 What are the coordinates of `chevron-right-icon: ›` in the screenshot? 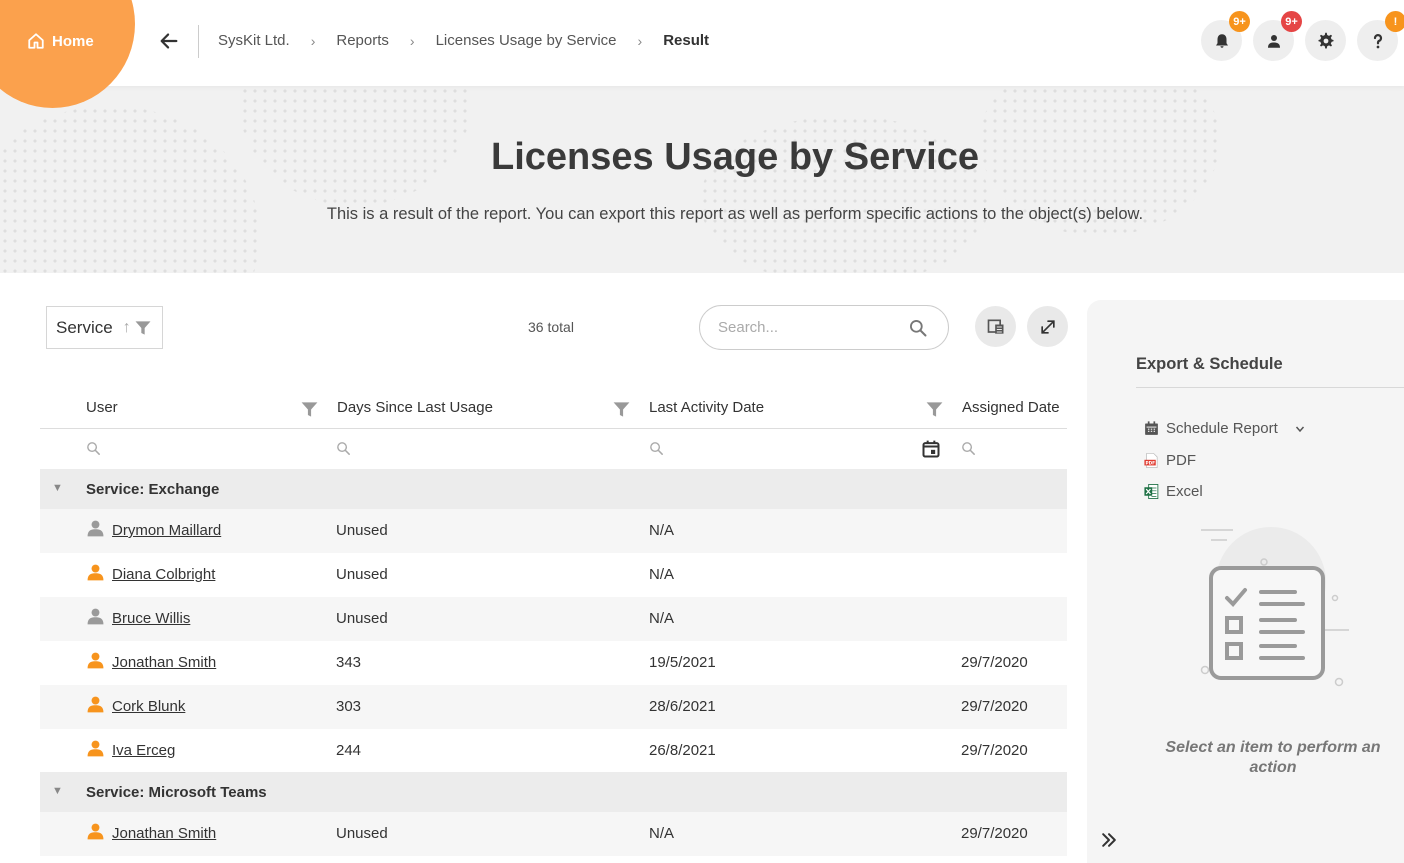 It's located at (313, 40).